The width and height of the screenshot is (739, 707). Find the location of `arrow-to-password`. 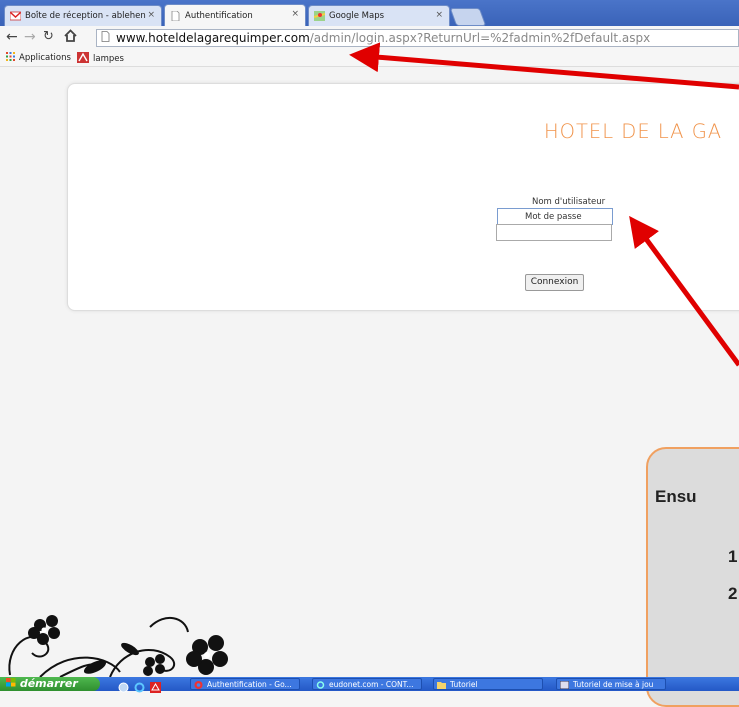

arrow-to-password is located at coordinates (684, 291).